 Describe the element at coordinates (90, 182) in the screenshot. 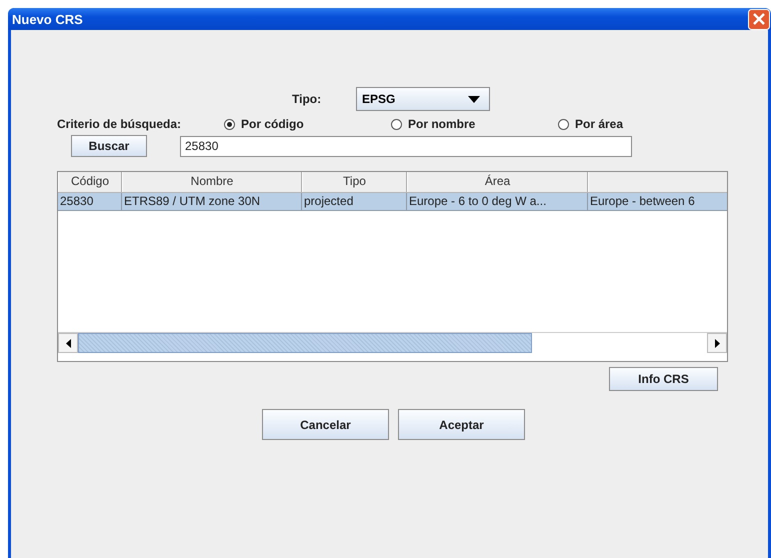

I see `column-header: Código` at that location.